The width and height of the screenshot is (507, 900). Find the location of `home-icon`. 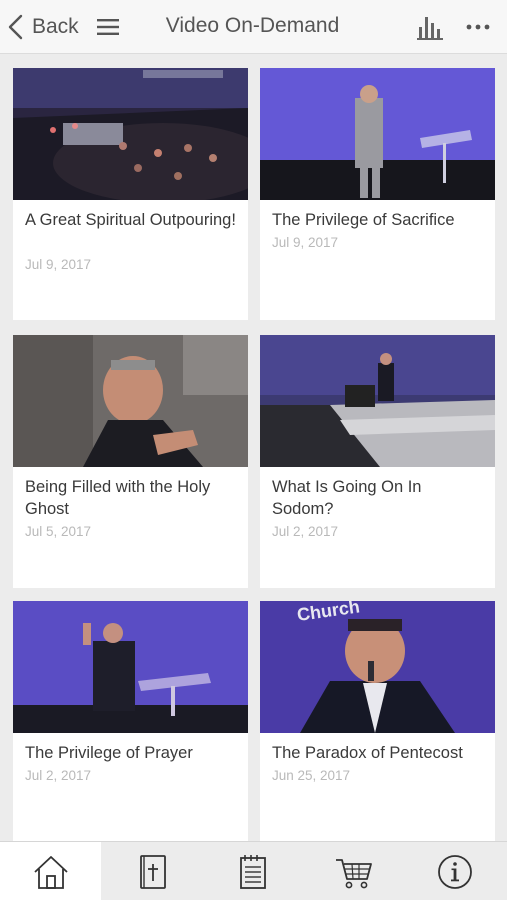

home-icon is located at coordinates (50, 872).